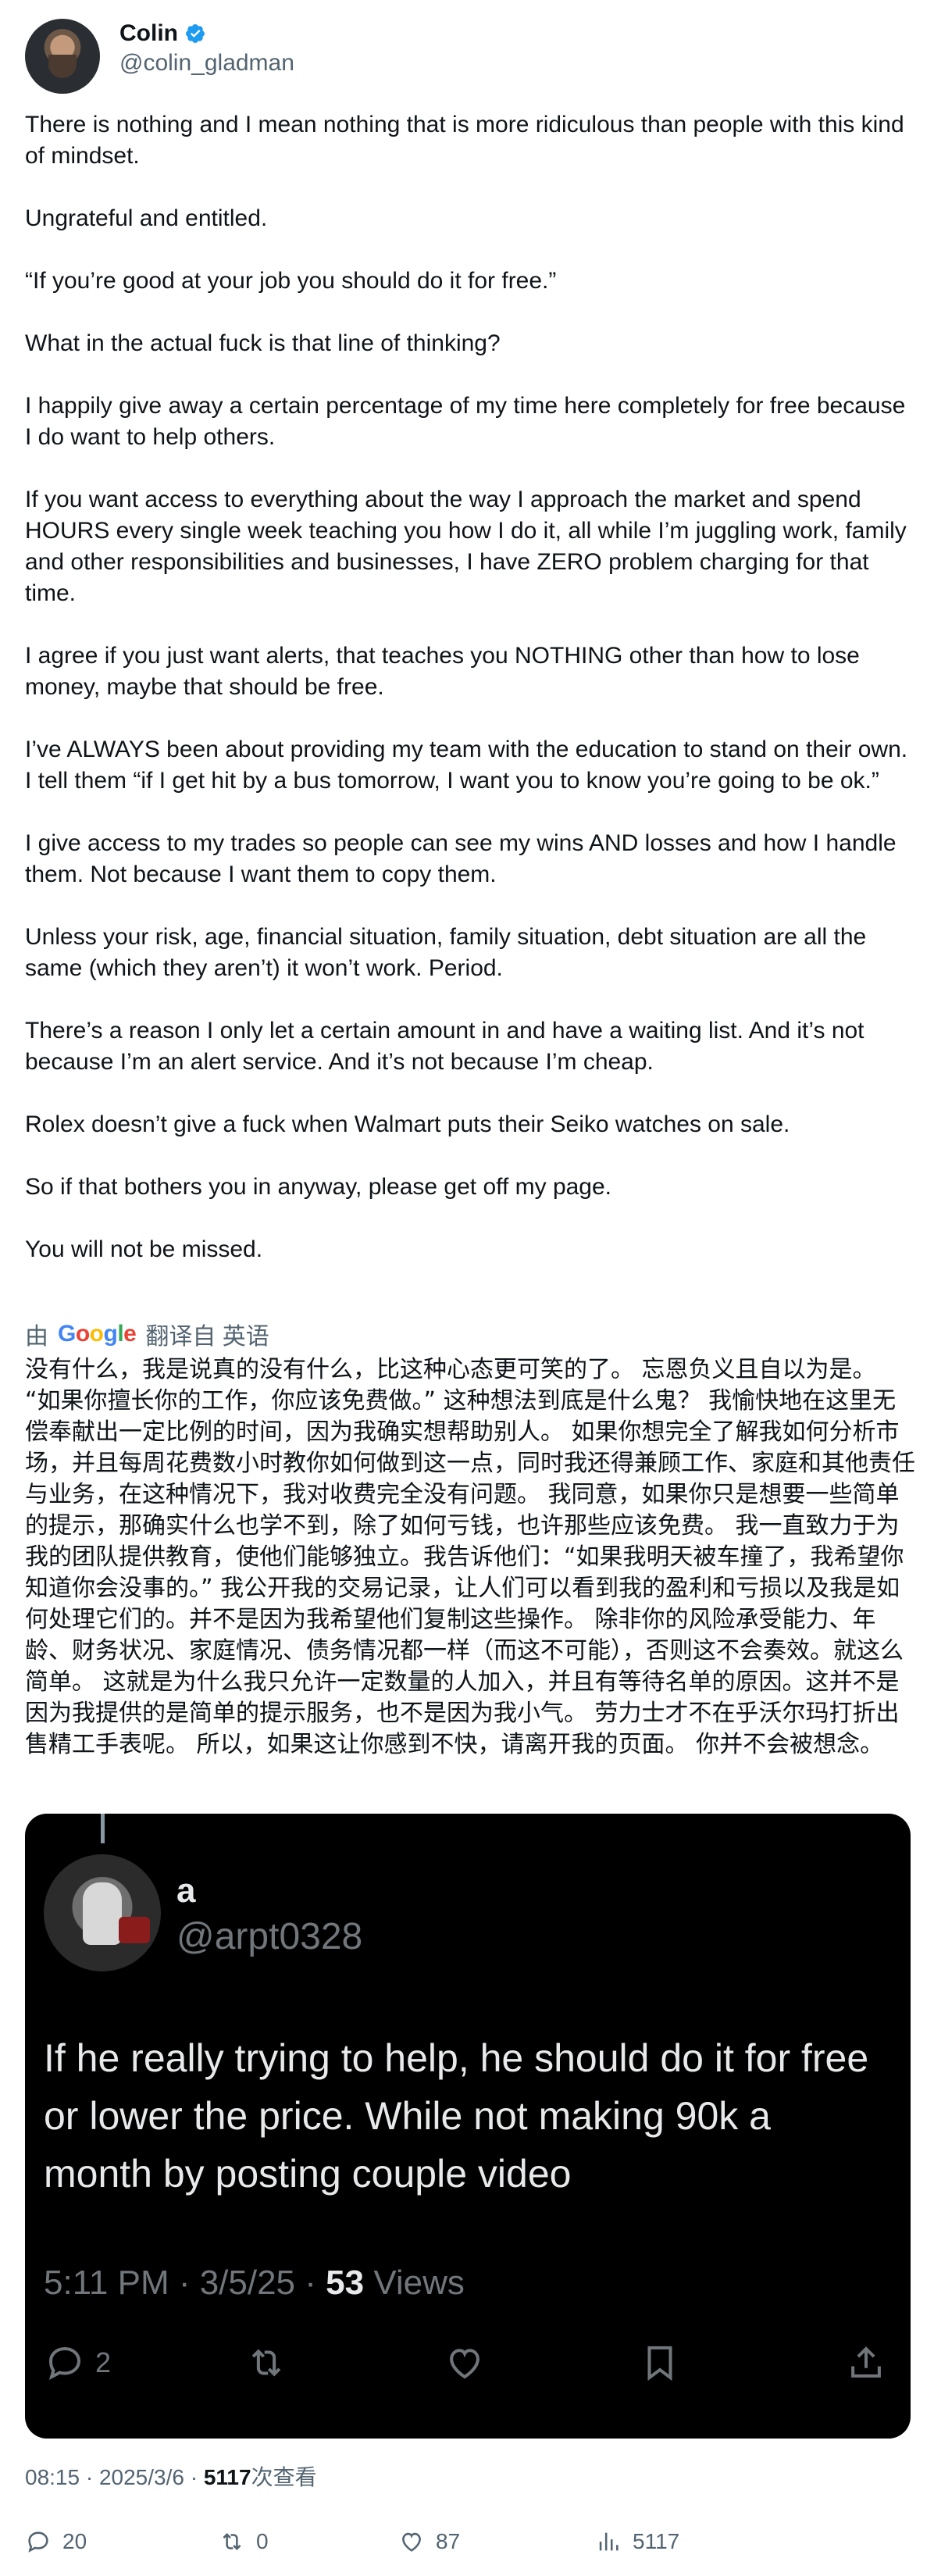  I want to click on post-meta: 08:15 · 2025/3/6 · 5117次查看, so click(171, 2476).